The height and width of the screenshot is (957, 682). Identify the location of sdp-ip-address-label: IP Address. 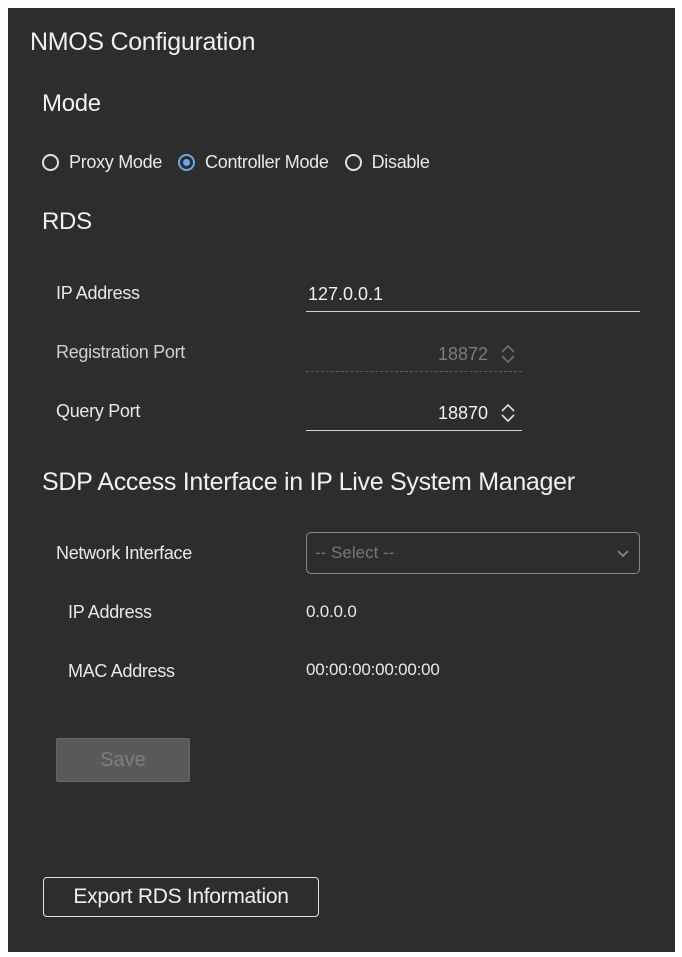
(110, 612).